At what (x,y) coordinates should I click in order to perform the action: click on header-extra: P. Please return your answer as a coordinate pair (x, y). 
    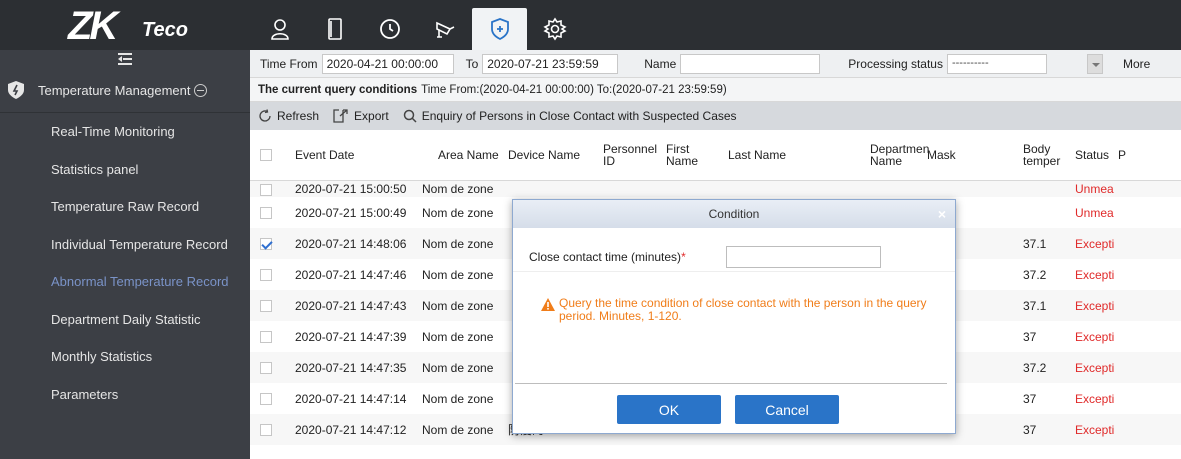
    Looking at the image, I should click on (1147, 155).